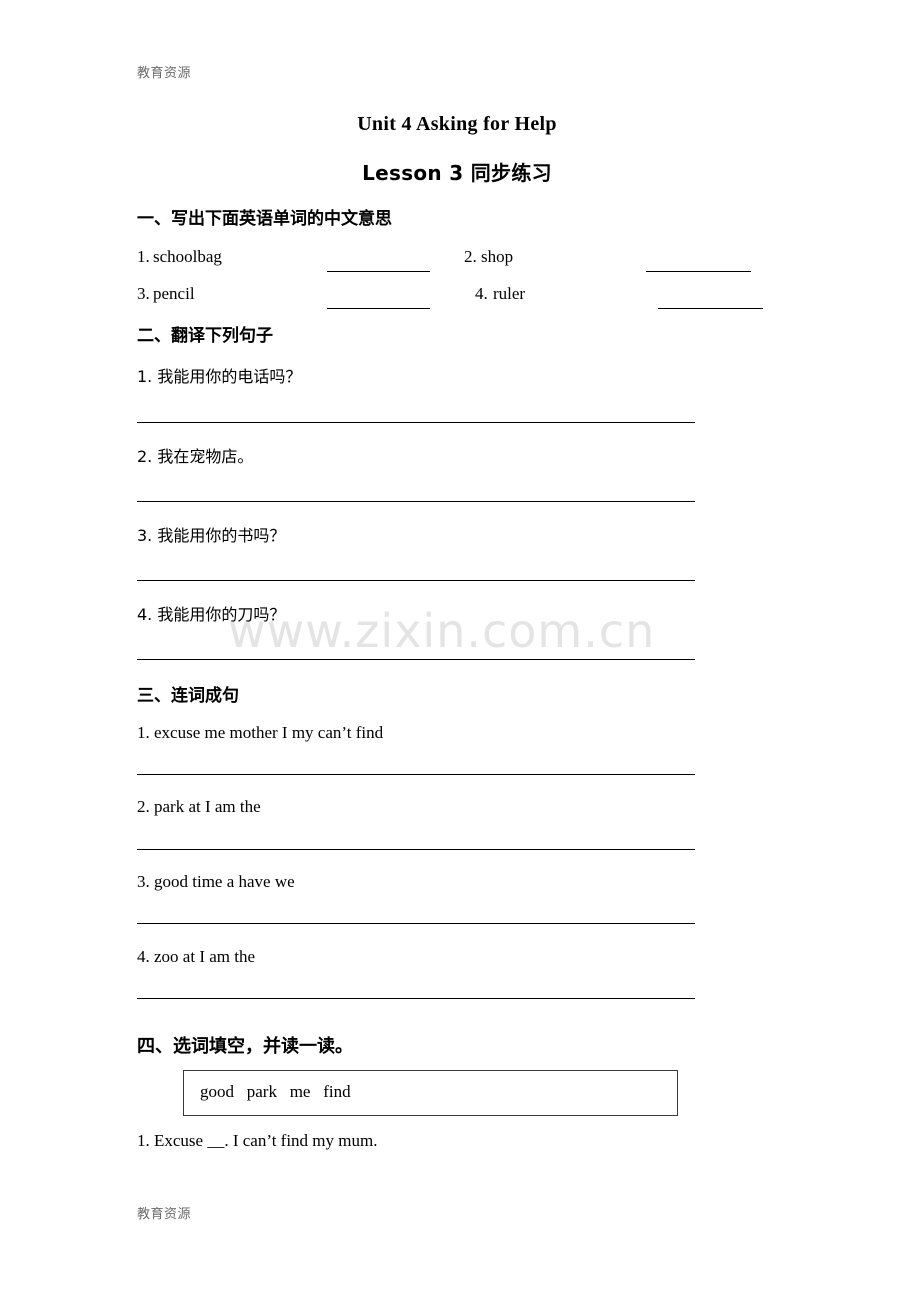  I want to click on section-3-item-3: 3. good time a have we, so click(216, 881).